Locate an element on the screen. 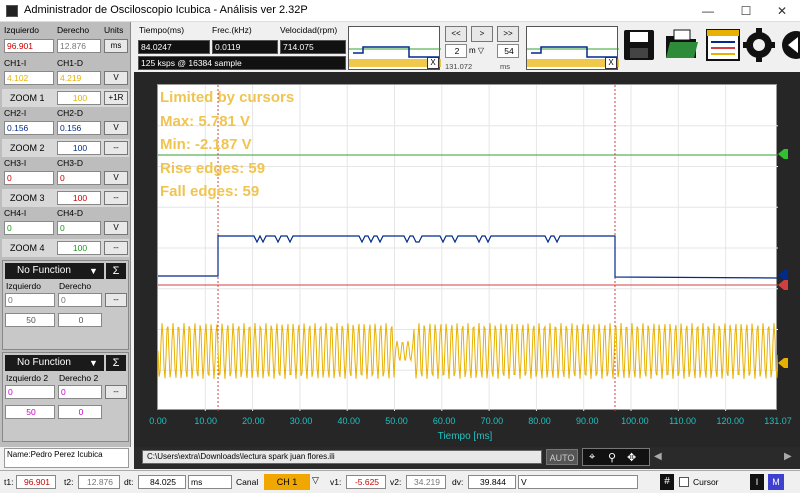 This screenshot has height=493, width=800. dv-label: dv: is located at coordinates (457, 482).